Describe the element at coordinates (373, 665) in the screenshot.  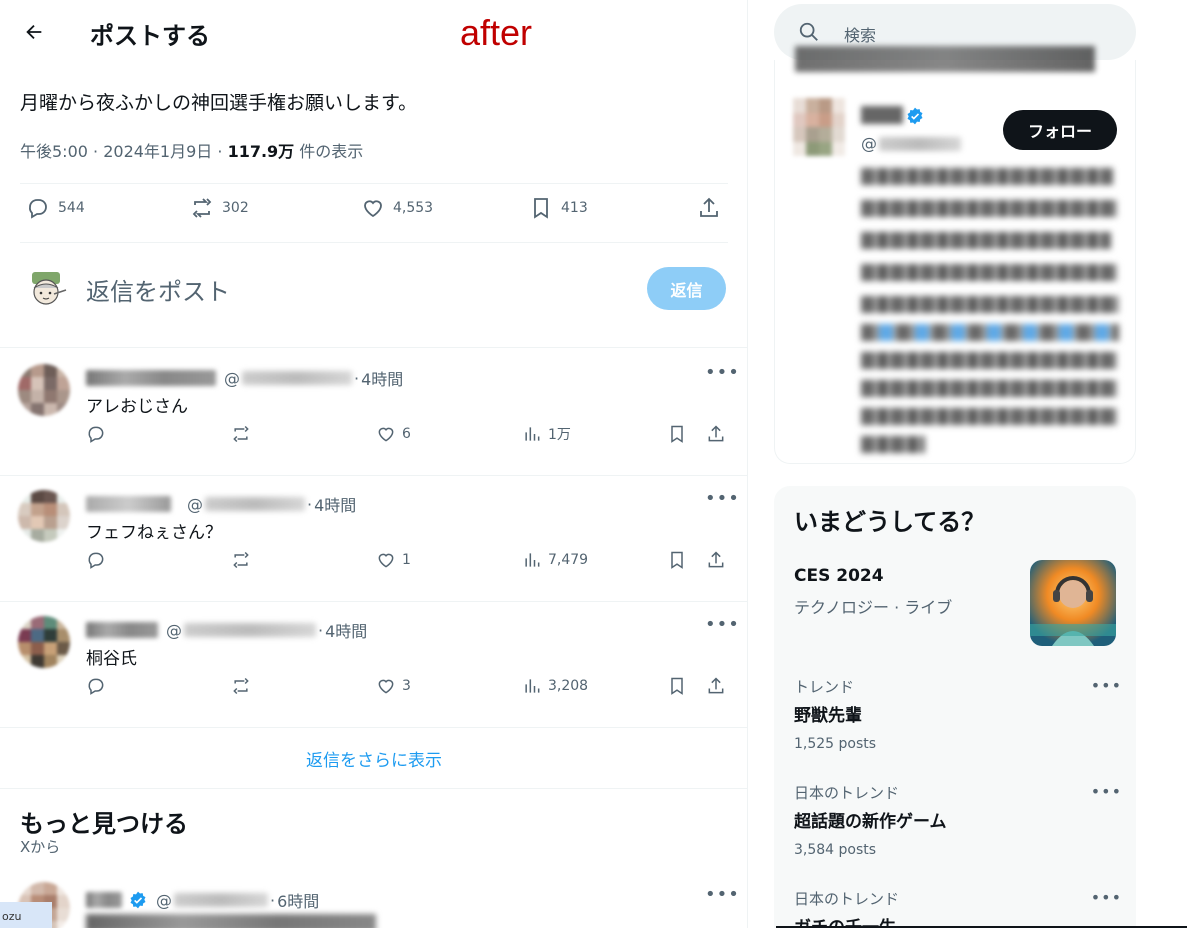
I see `reply-item: @ · 4時間 ••• 桐谷氏 3 3,208` at that location.